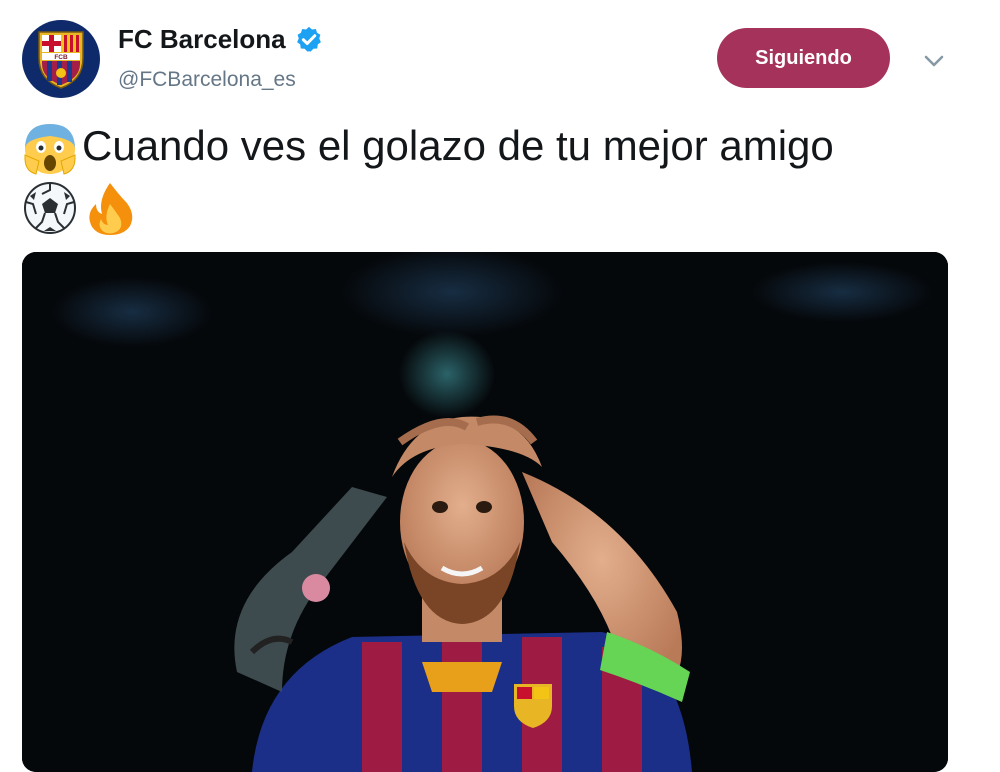  Describe the element at coordinates (492, 177) in the screenshot. I see `tweet-text-block: Cuando ves el golazo de tu mejor amigo` at that location.